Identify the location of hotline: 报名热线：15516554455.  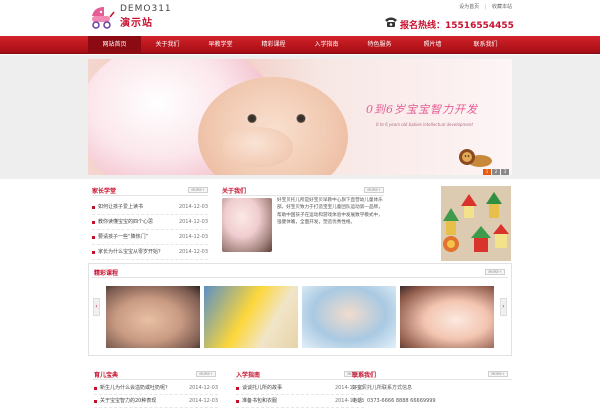
(457, 24).